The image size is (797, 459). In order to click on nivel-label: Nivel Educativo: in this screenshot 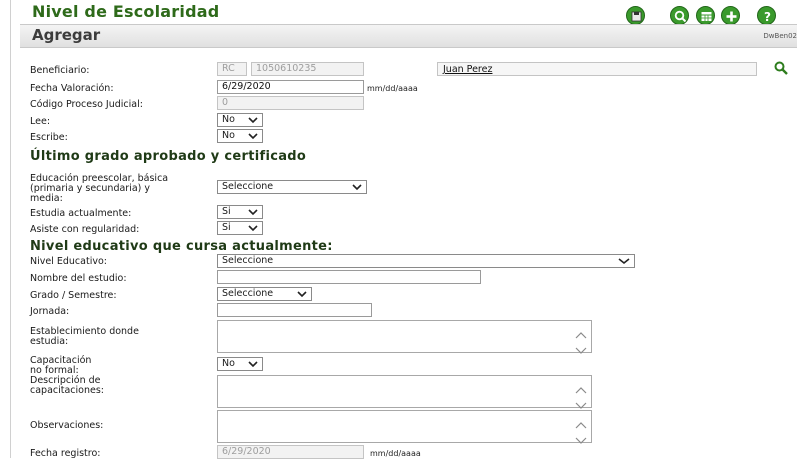, I will do `click(68, 261)`.